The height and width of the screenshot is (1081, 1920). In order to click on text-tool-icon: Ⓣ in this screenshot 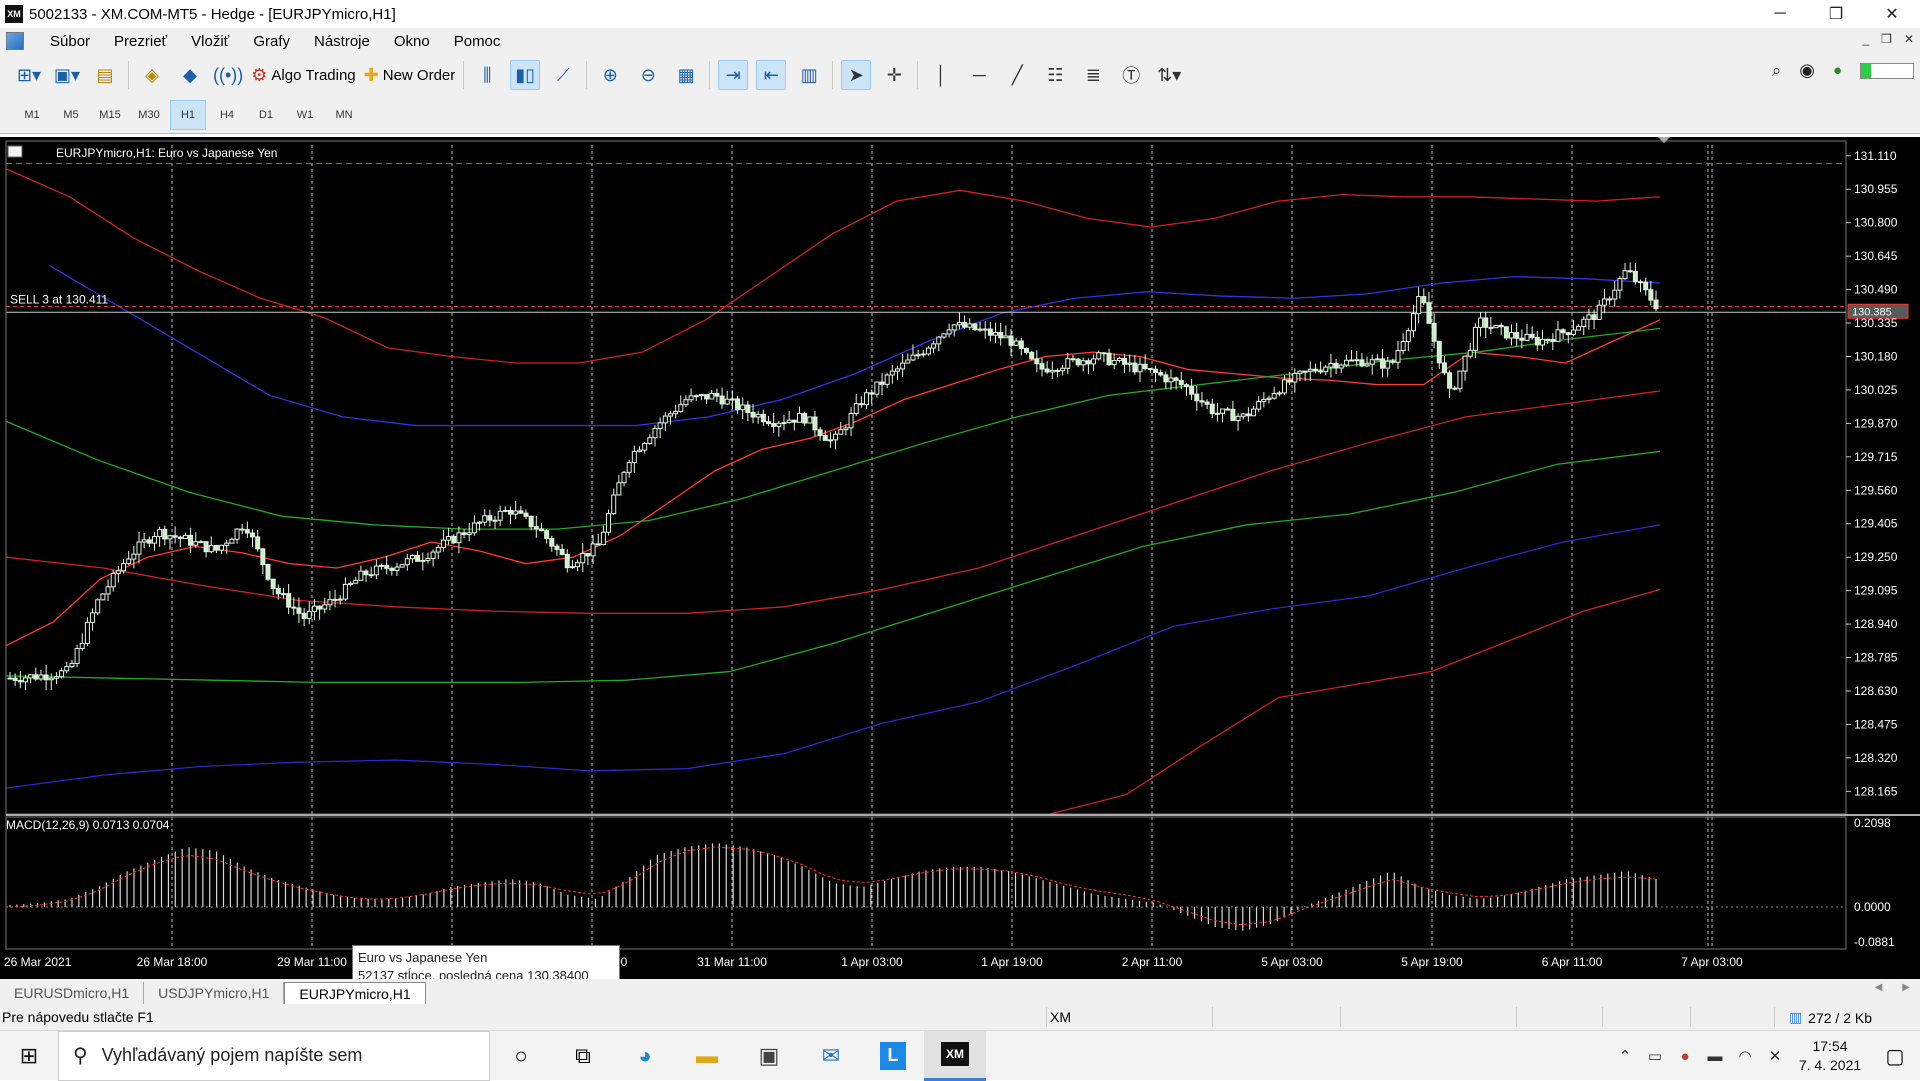, I will do `click(1131, 75)`.